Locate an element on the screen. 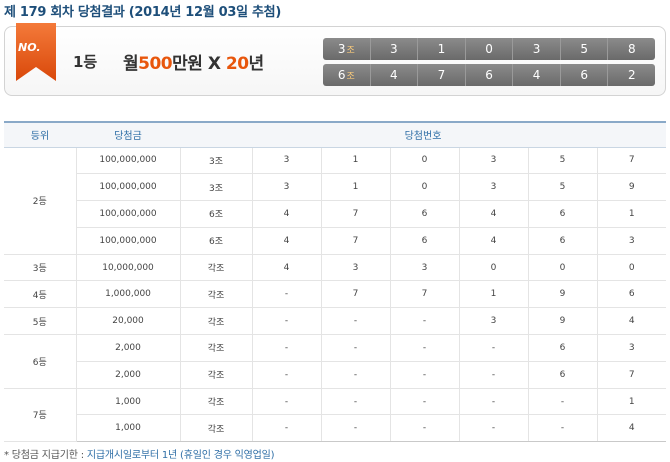 The image size is (670, 462). number-cell: 1 is located at coordinates (441, 49).